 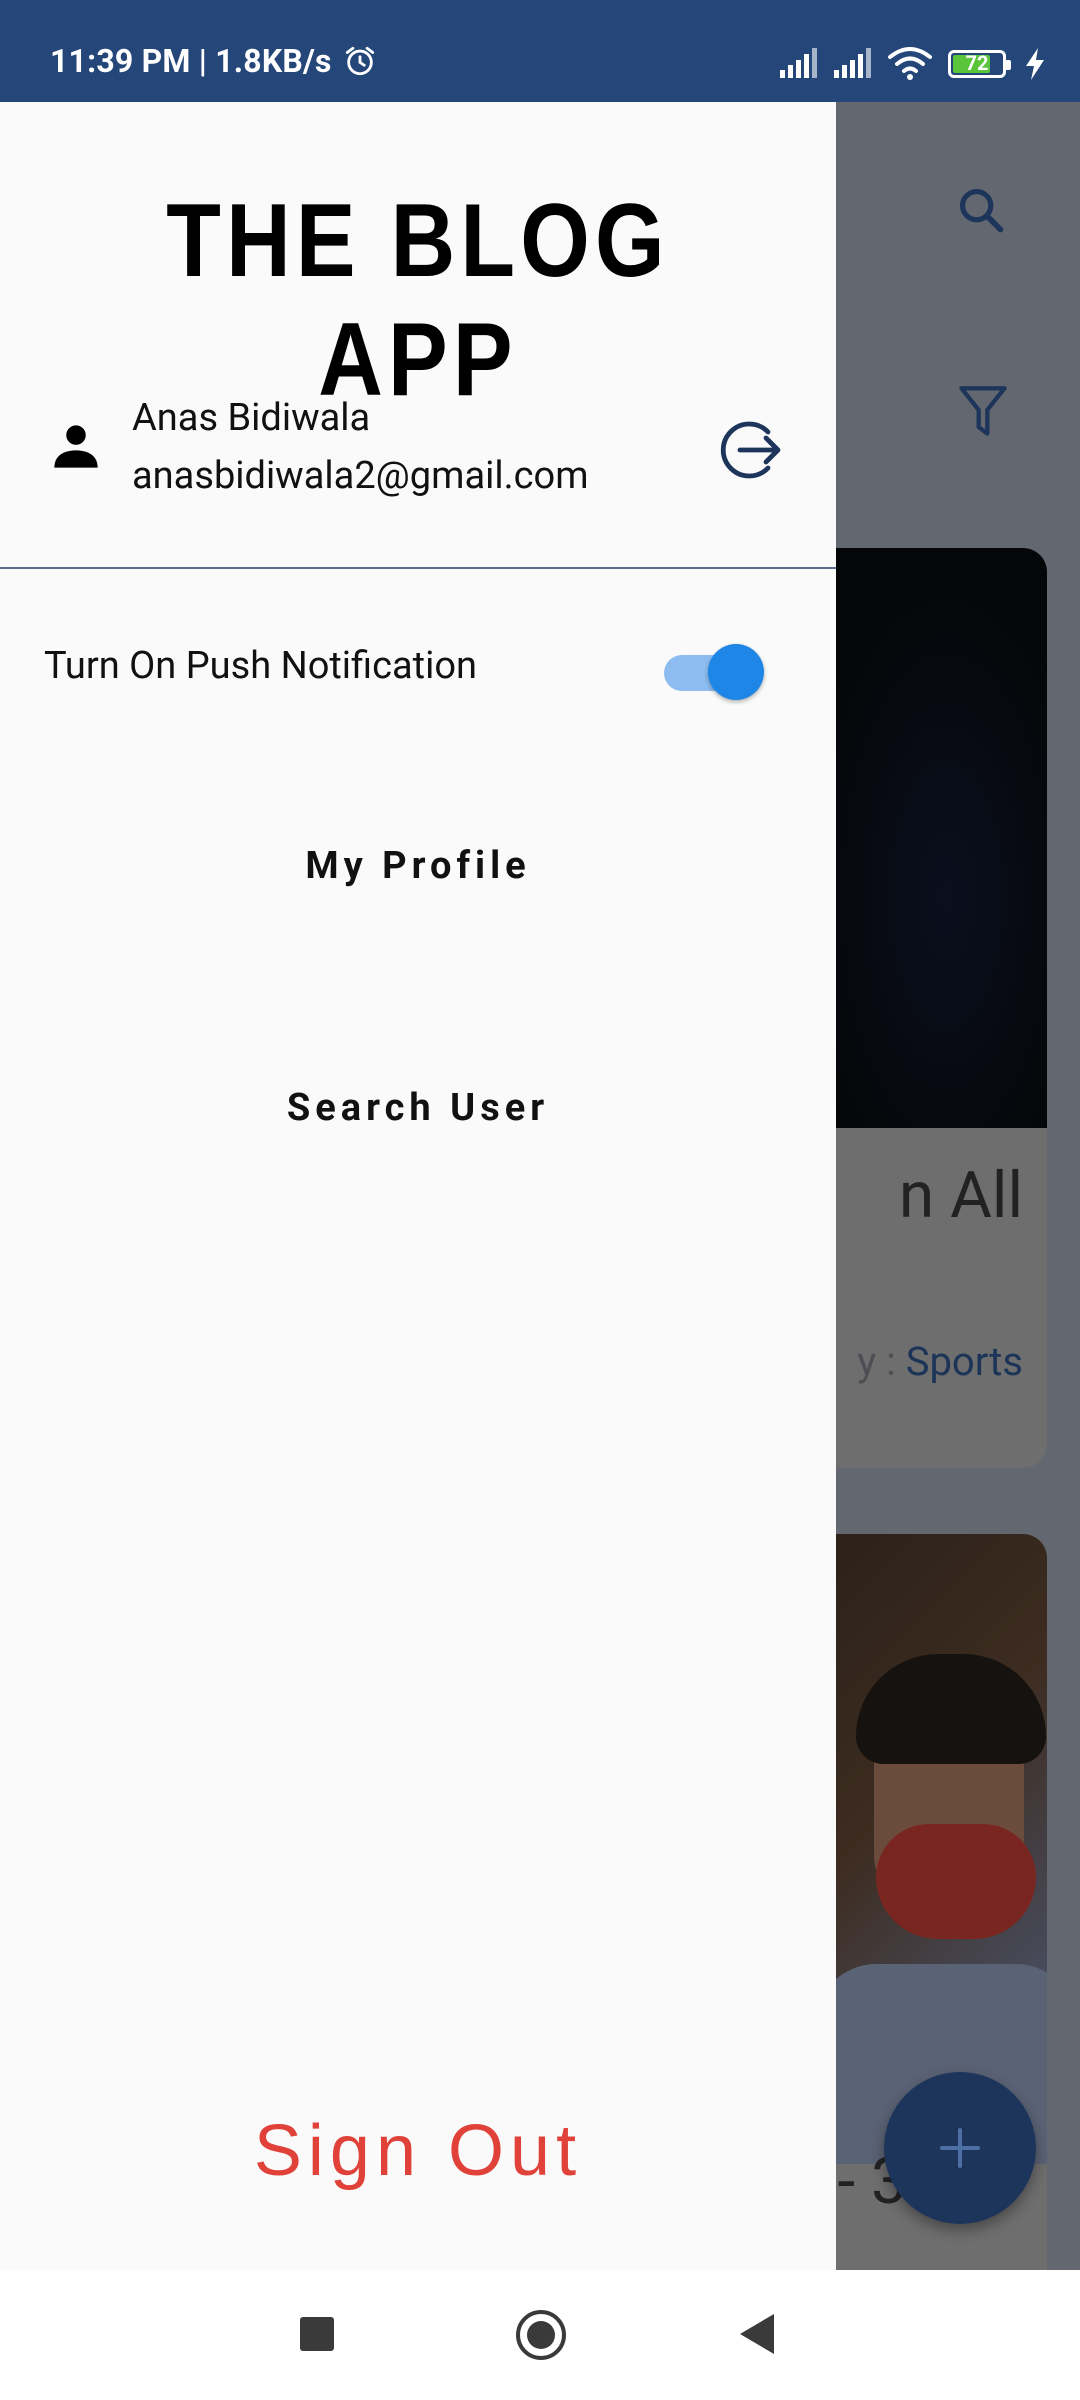 I want to click on system-nav-bar, so click(x=540, y=2335).